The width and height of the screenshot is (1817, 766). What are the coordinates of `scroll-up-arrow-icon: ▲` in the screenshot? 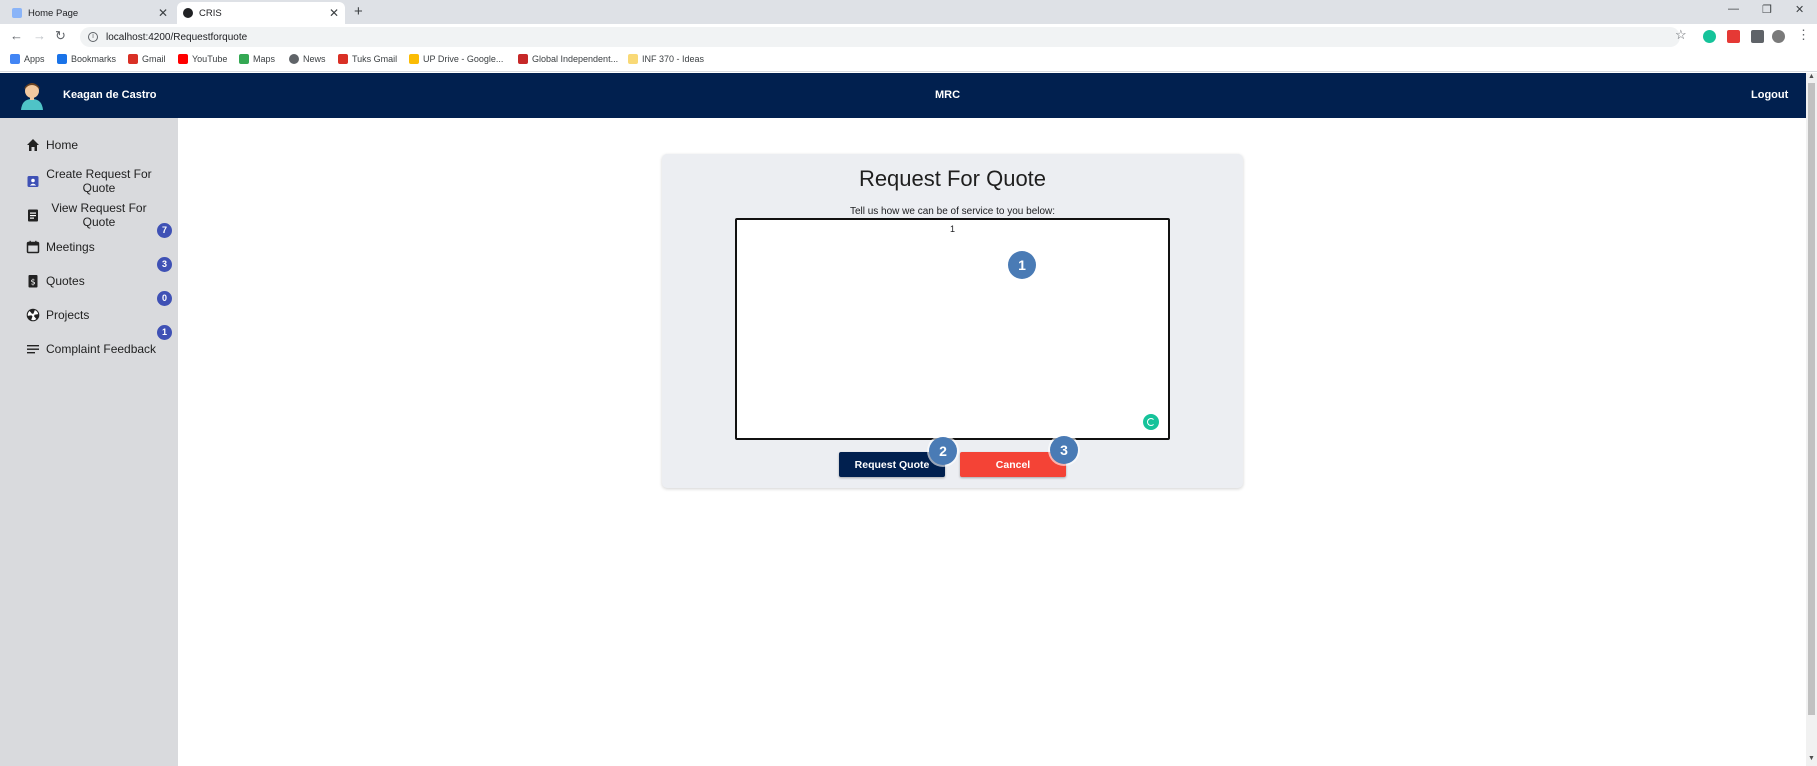 It's located at (1811, 76).